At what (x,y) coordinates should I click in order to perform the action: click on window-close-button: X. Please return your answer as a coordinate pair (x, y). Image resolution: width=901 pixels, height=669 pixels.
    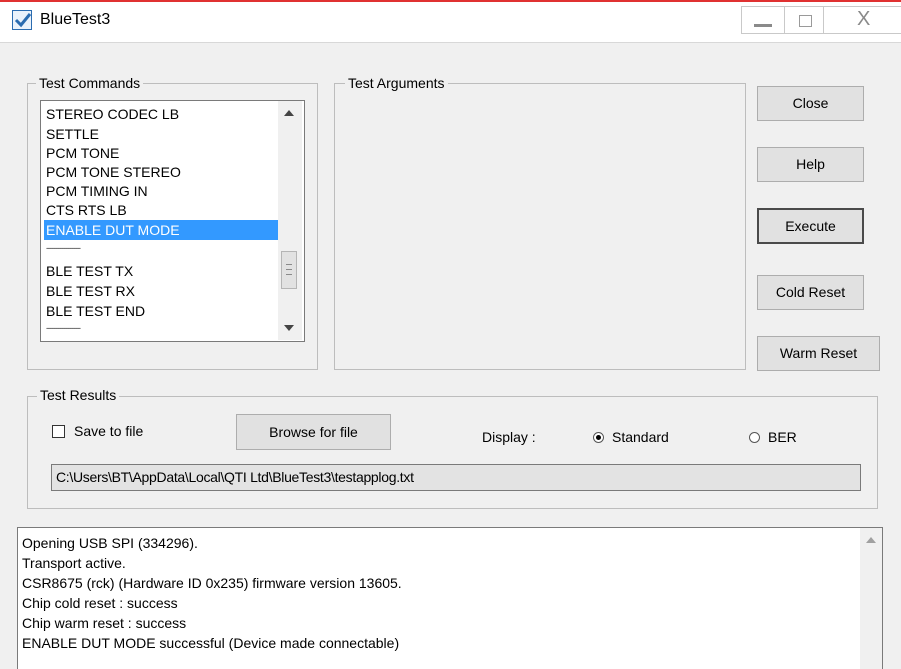
    Looking at the image, I should click on (862, 20).